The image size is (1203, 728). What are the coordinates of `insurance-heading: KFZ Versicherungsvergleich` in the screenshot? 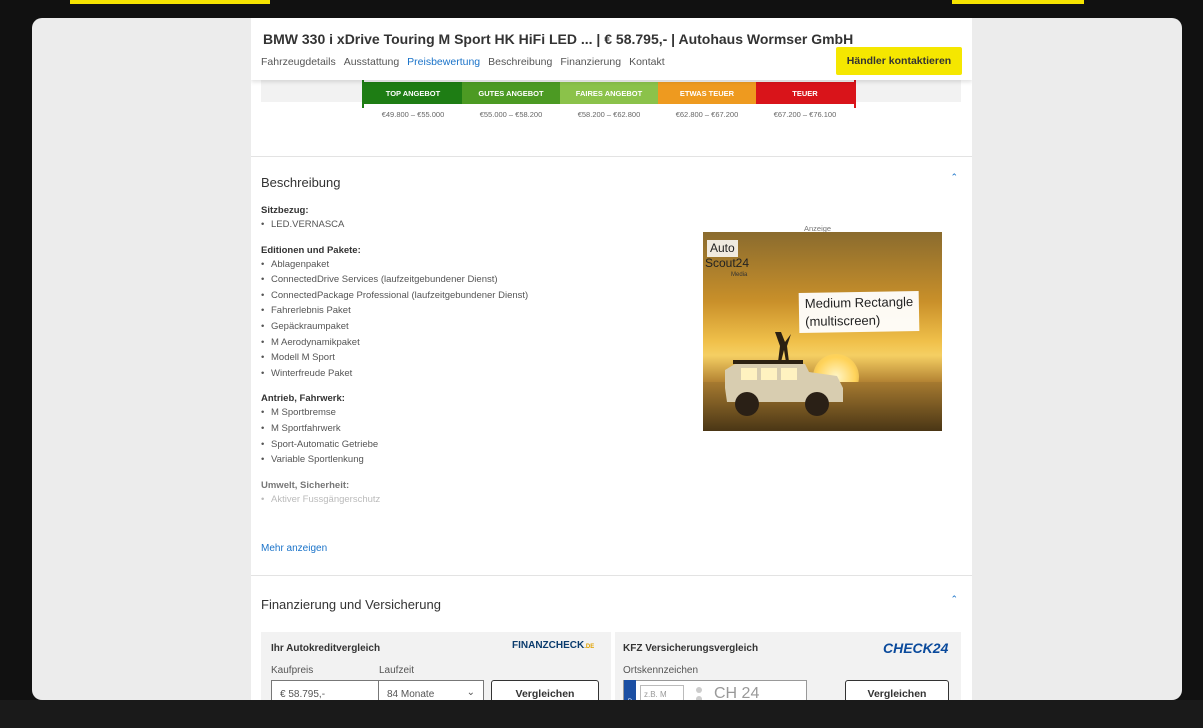 It's located at (691, 648).